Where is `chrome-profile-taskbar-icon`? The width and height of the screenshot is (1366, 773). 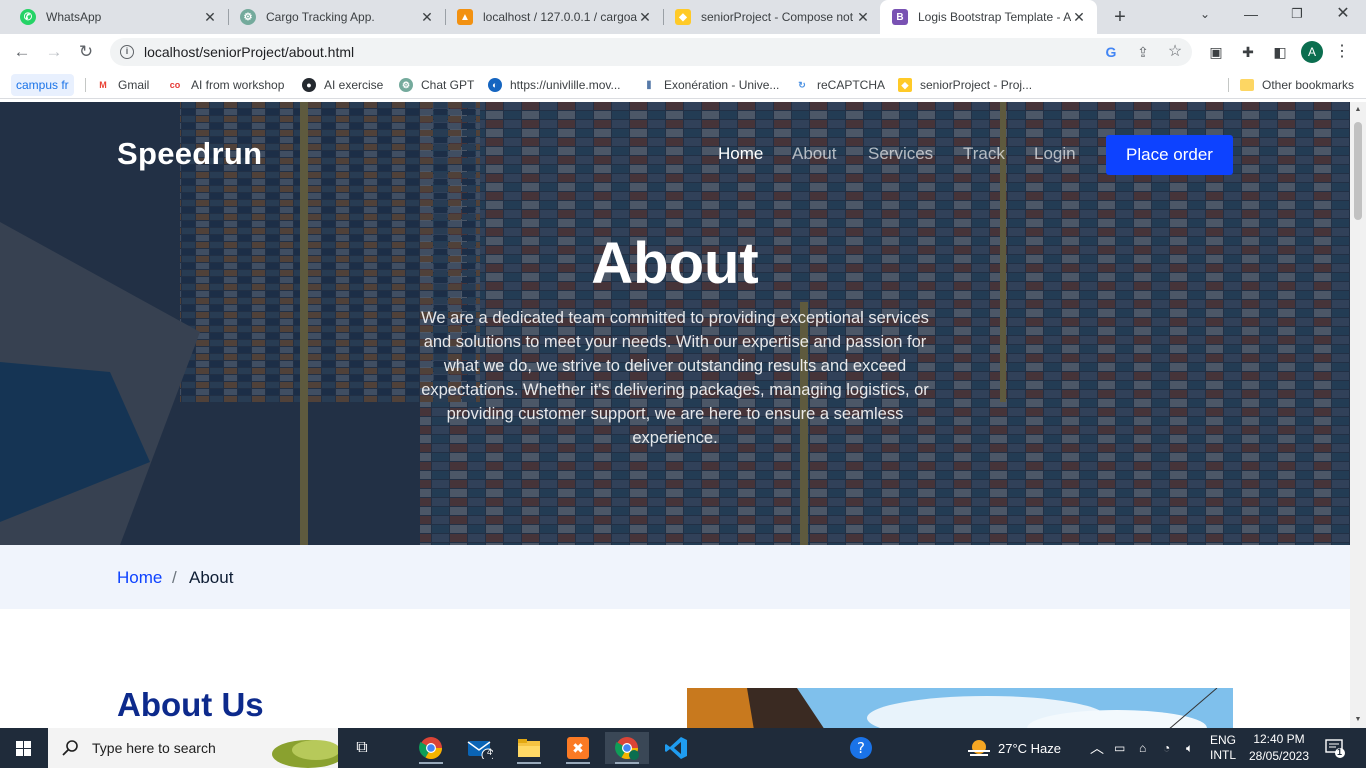
chrome-profile-taskbar-icon is located at coordinates (627, 748).